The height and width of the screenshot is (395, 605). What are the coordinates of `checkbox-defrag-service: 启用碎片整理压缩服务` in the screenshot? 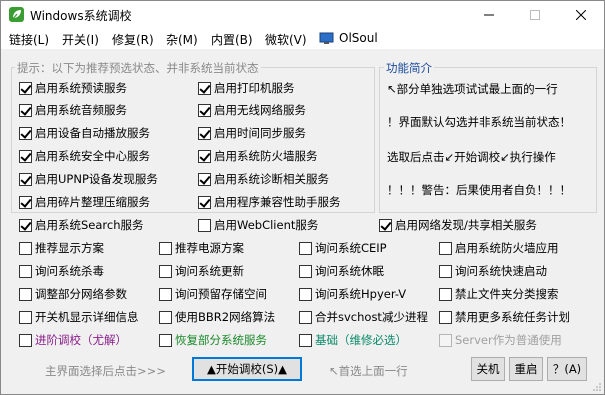 It's located at (84, 202).